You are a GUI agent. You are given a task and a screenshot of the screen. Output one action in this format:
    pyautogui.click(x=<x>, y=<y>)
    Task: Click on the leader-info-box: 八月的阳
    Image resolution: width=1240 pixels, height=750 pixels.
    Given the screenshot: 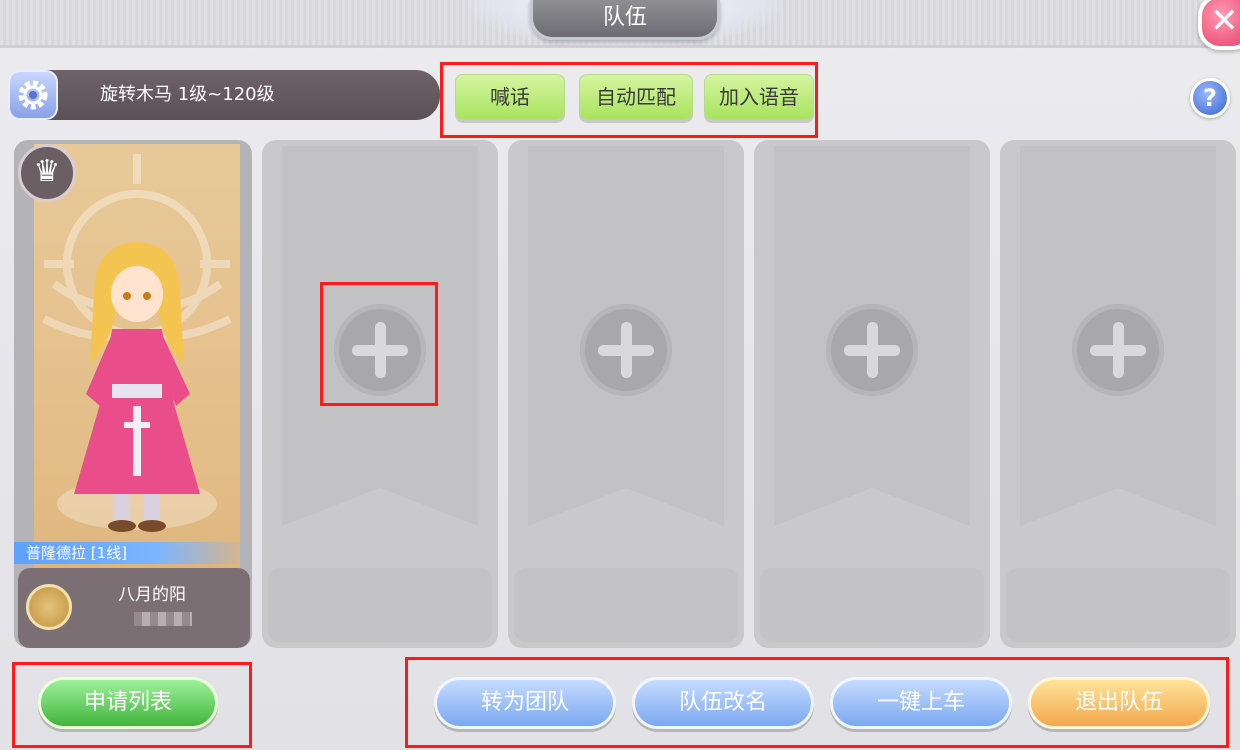 What is the action you would take?
    pyautogui.click(x=134, y=608)
    